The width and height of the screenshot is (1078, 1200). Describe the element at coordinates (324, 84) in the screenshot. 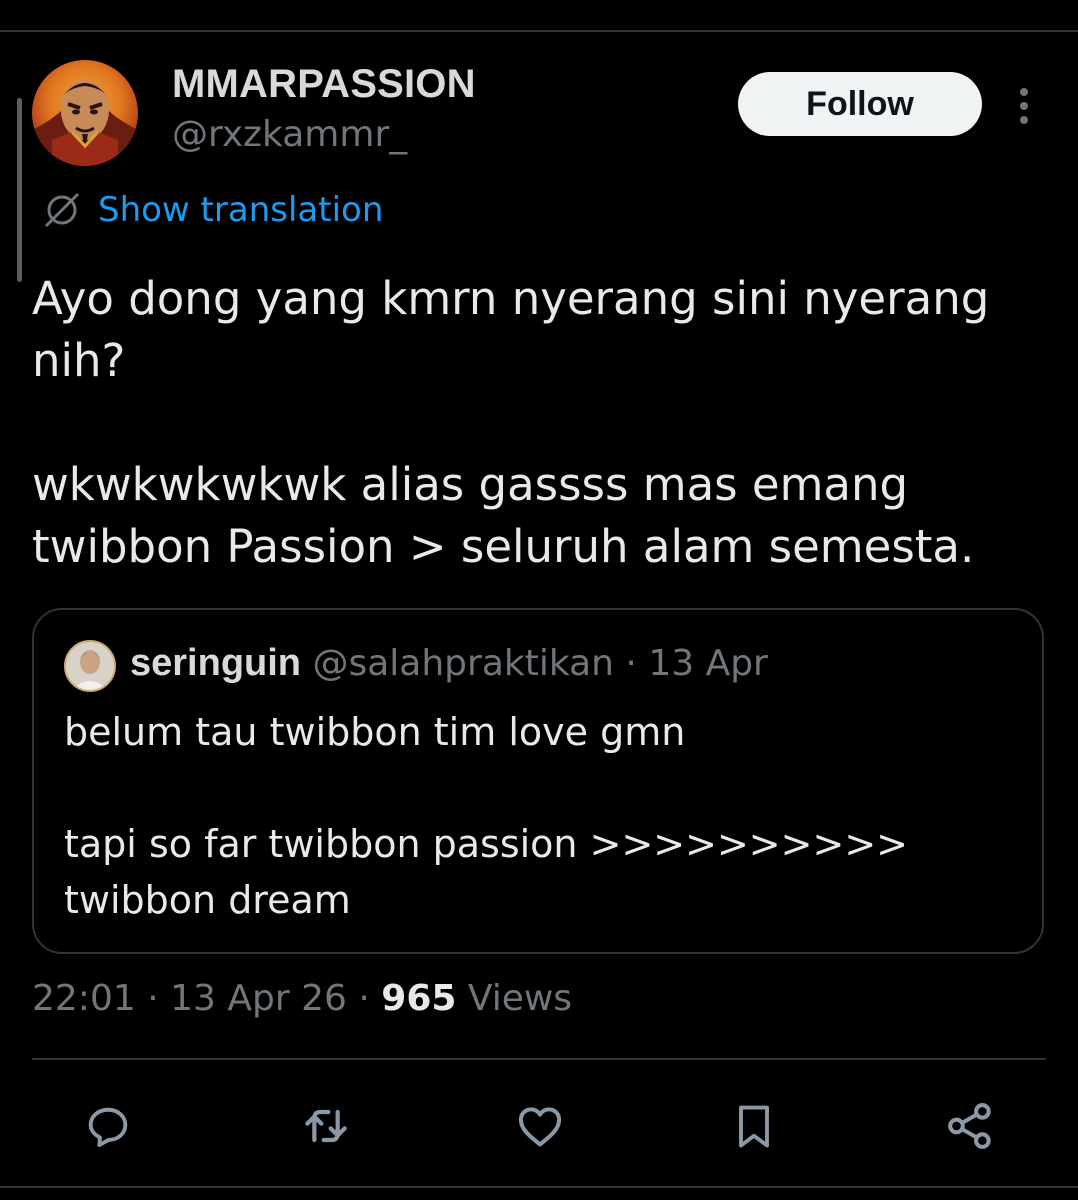

I see `author-name: MMARPASSION` at that location.